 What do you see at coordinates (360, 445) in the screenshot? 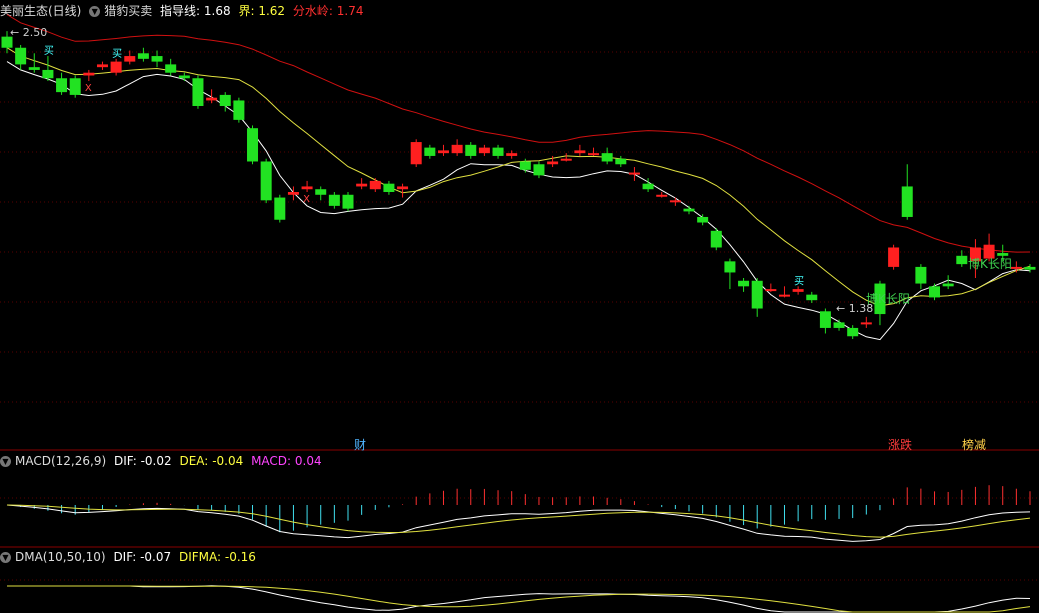
I see `event-tag-finance: 财` at bounding box center [360, 445].